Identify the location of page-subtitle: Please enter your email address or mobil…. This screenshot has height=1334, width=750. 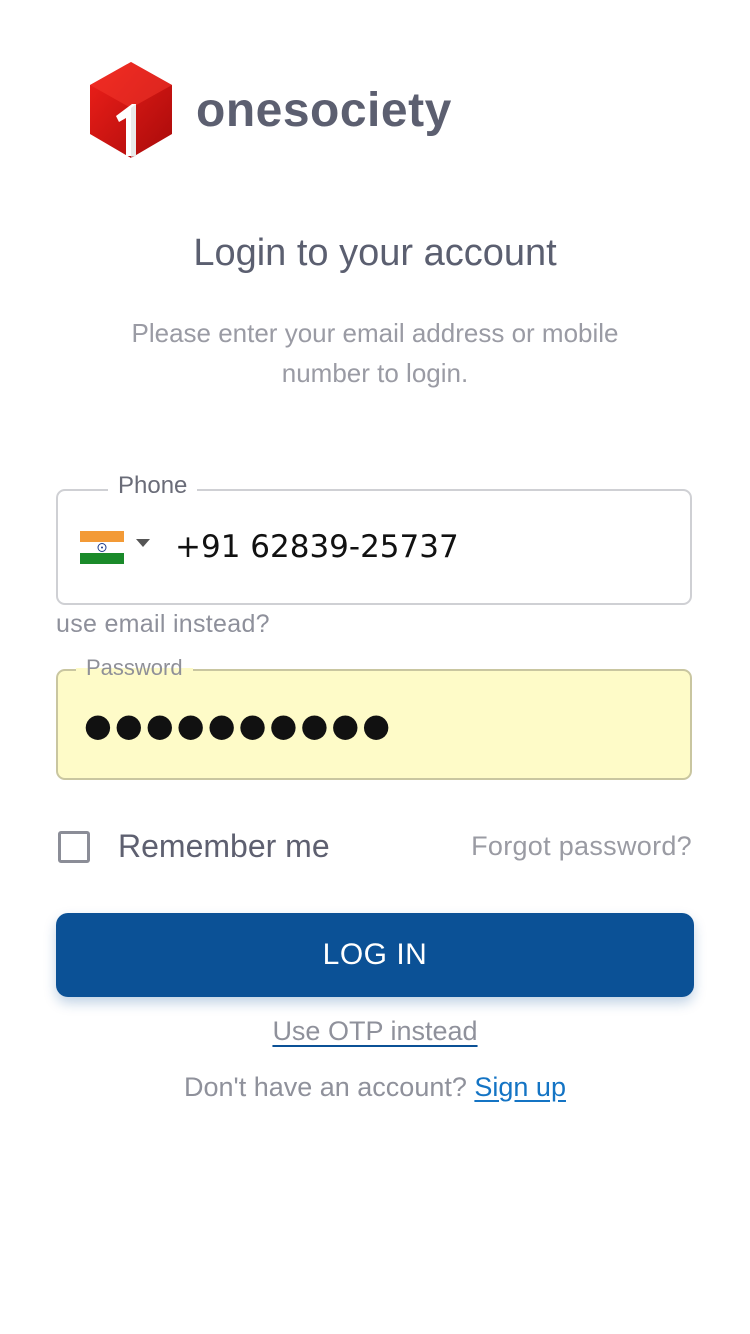
(375, 353).